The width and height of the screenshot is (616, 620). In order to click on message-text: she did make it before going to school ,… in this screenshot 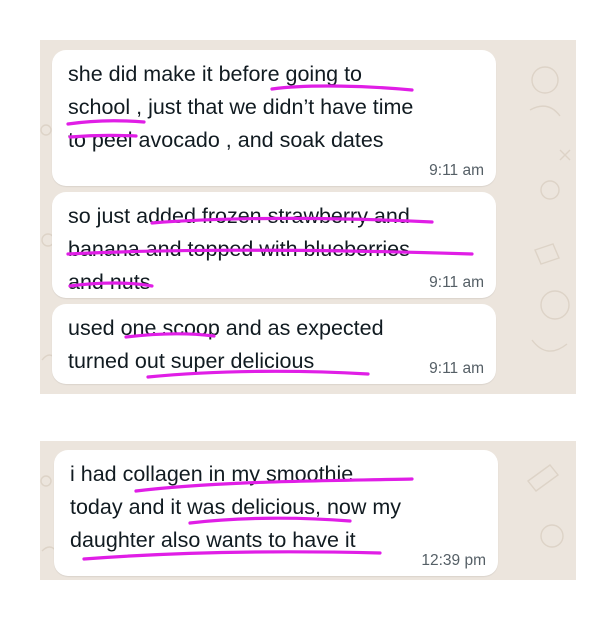, I will do `click(241, 107)`.